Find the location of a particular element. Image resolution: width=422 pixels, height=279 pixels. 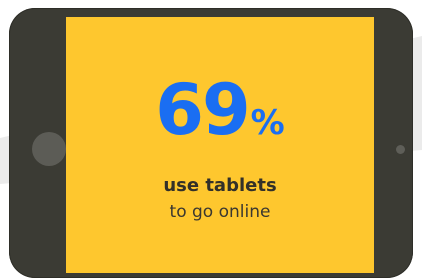

home-button-icon is located at coordinates (49, 149).